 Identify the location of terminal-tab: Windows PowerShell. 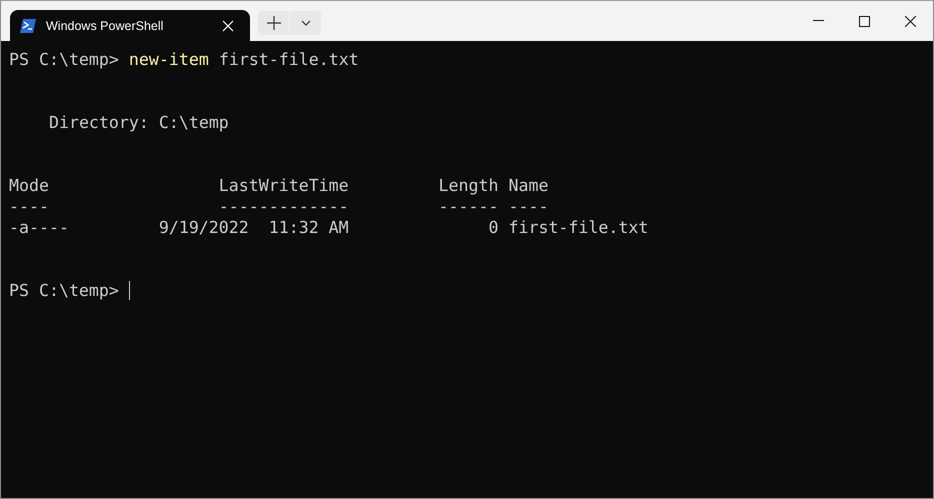
(130, 25).